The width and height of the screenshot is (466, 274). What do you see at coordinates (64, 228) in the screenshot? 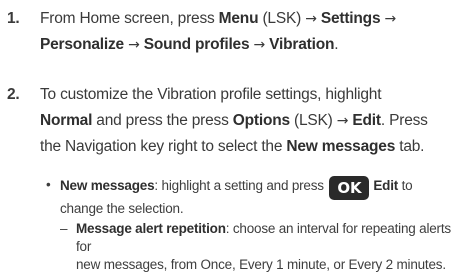
I see `dash-mark: –` at bounding box center [64, 228].